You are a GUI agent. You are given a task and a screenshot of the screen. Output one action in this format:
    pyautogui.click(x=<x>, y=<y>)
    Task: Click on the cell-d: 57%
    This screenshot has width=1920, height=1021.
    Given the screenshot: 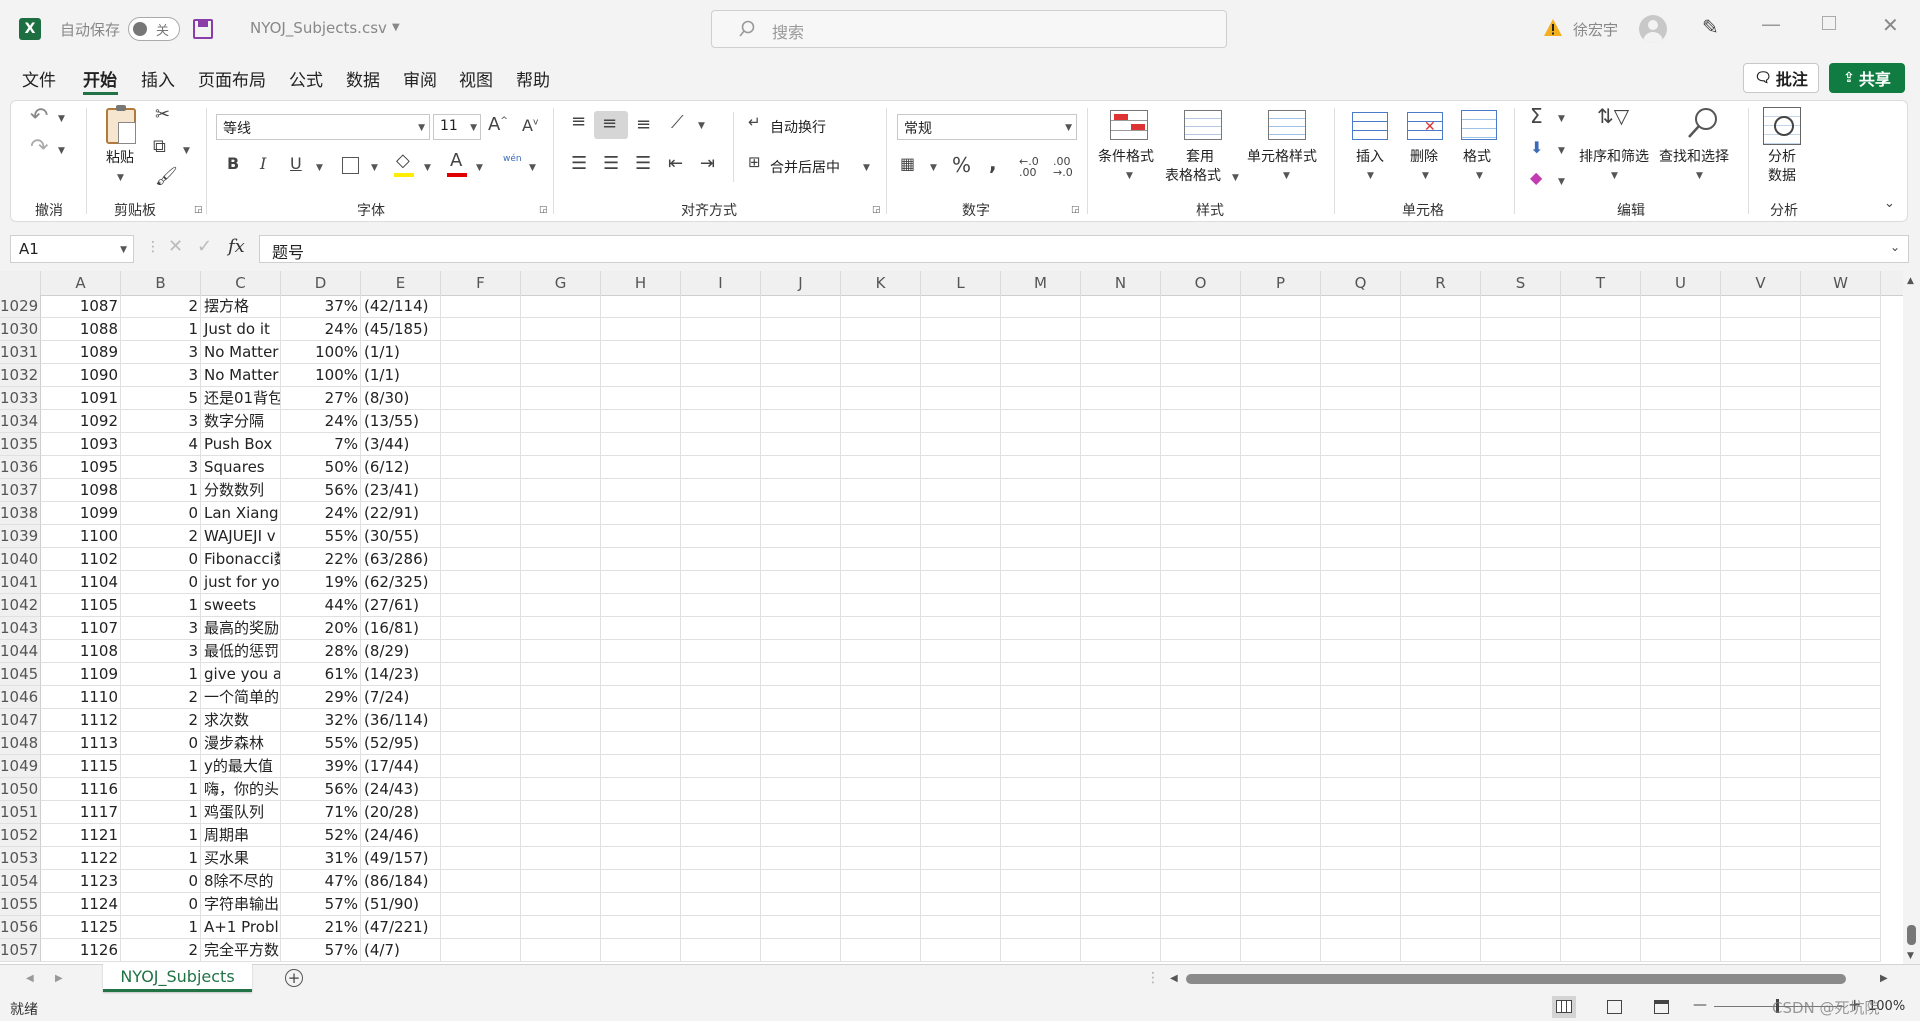 What is the action you would take?
    pyautogui.click(x=321, y=950)
    